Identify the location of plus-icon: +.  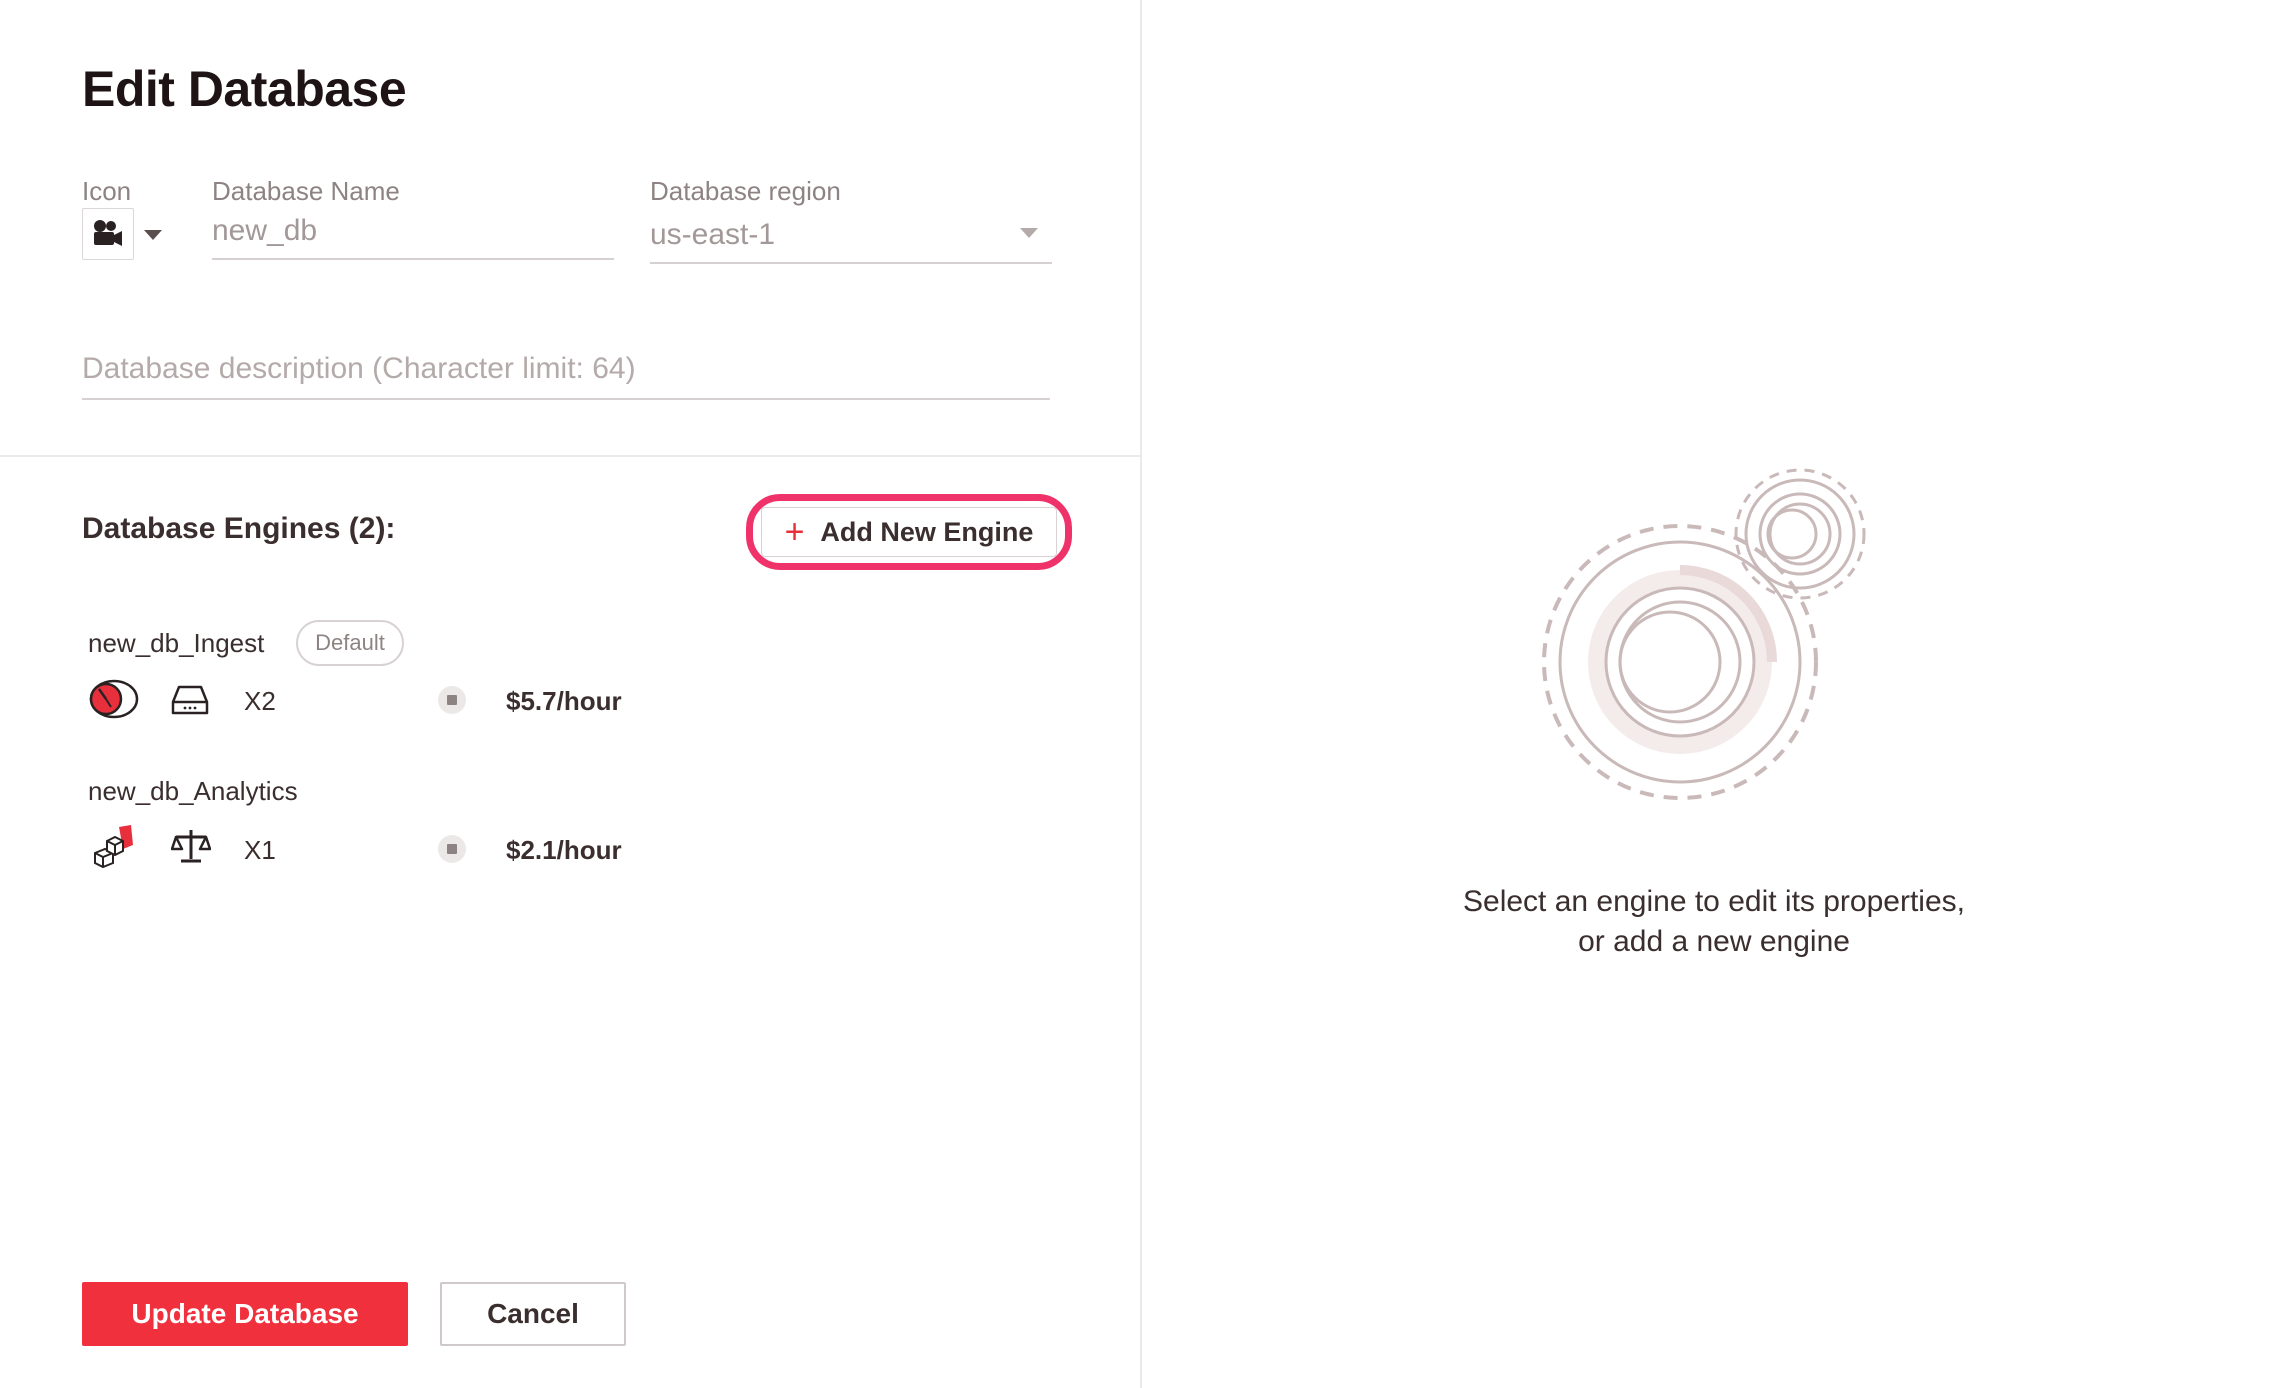
(794, 532).